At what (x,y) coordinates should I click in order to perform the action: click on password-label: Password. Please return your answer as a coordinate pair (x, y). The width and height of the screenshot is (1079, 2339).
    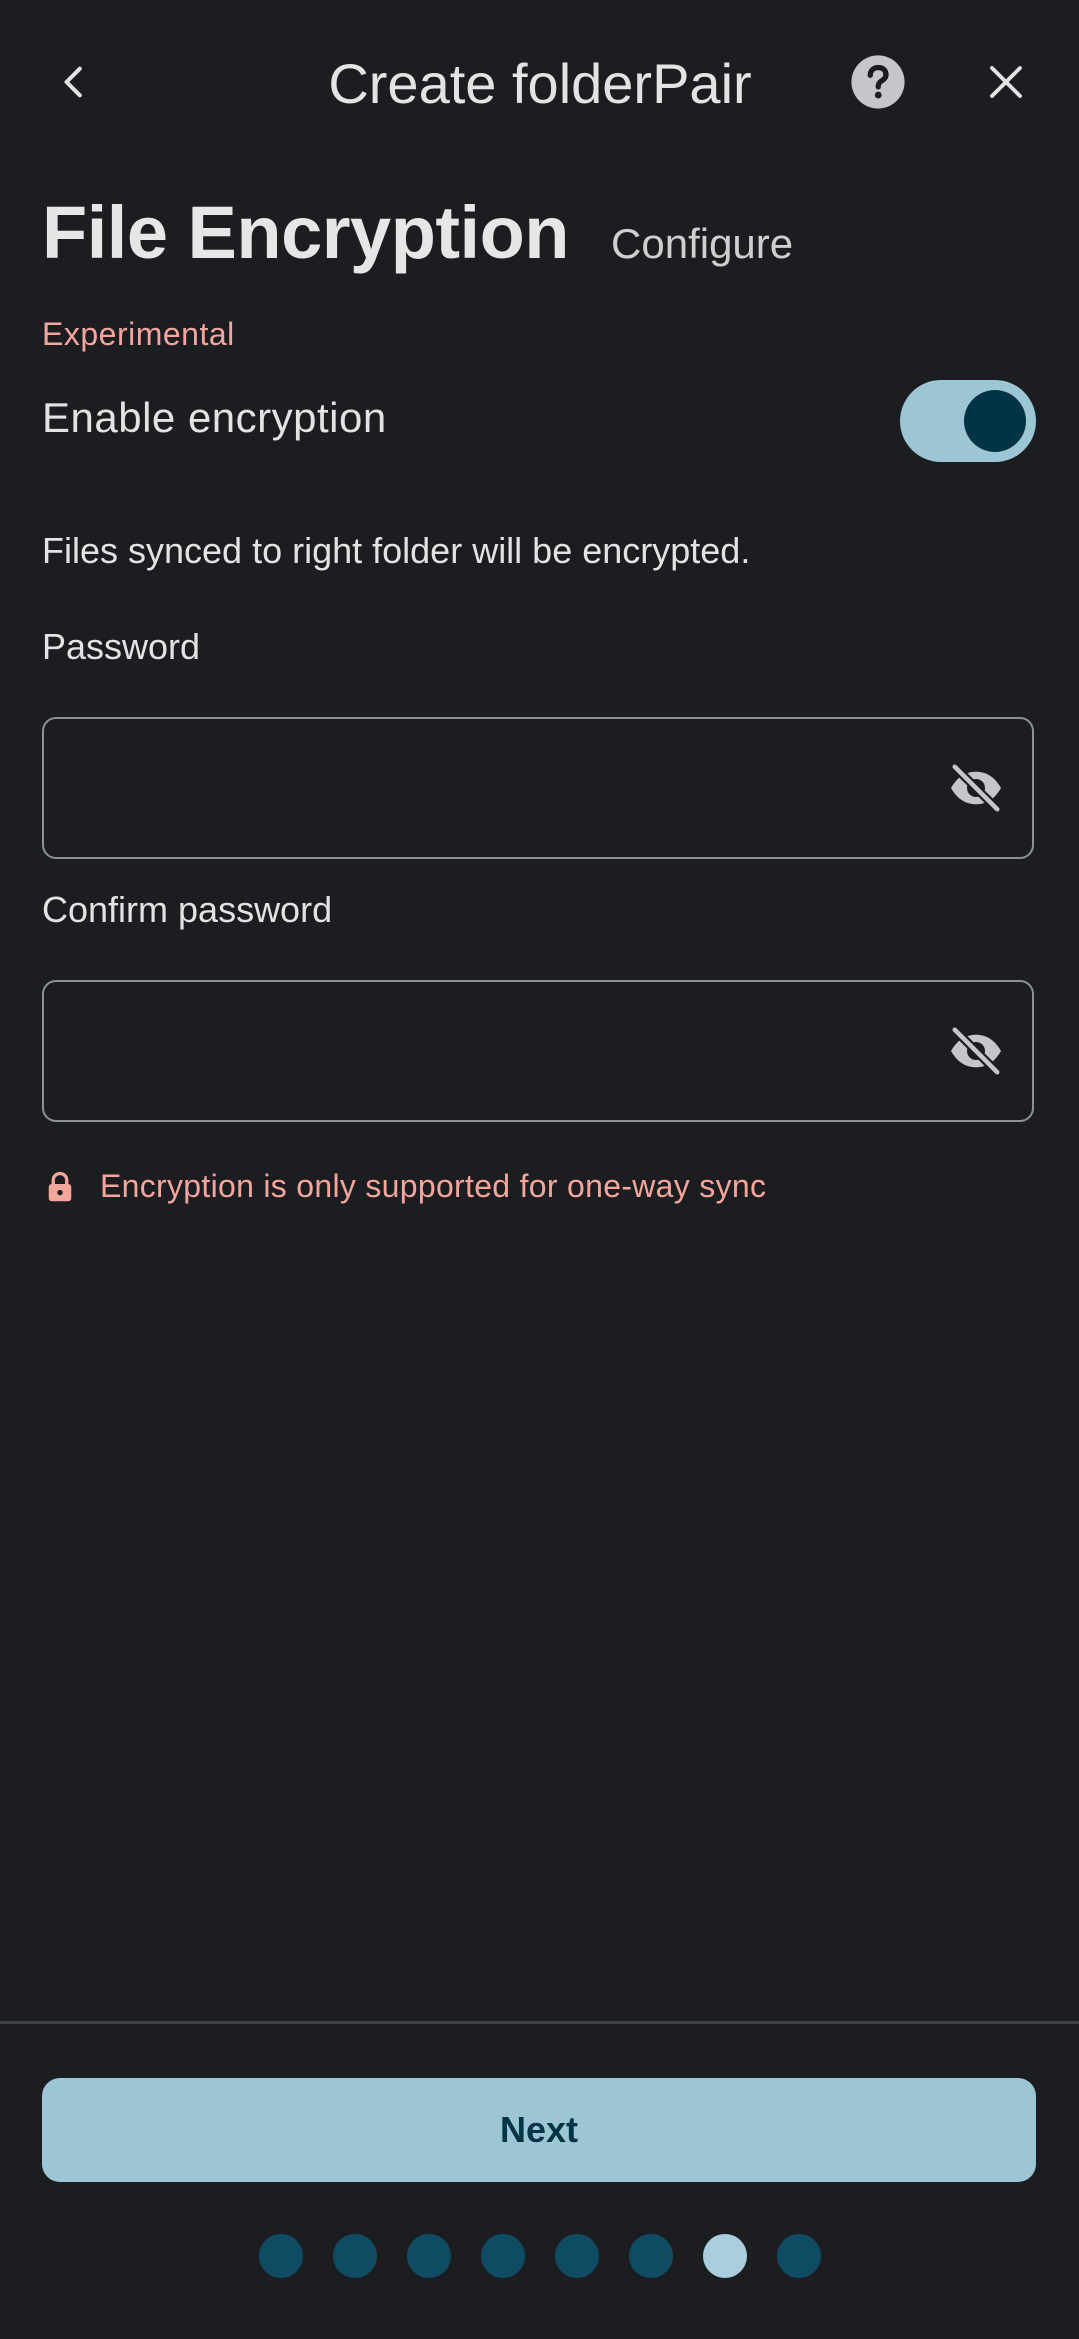
    Looking at the image, I should click on (121, 646).